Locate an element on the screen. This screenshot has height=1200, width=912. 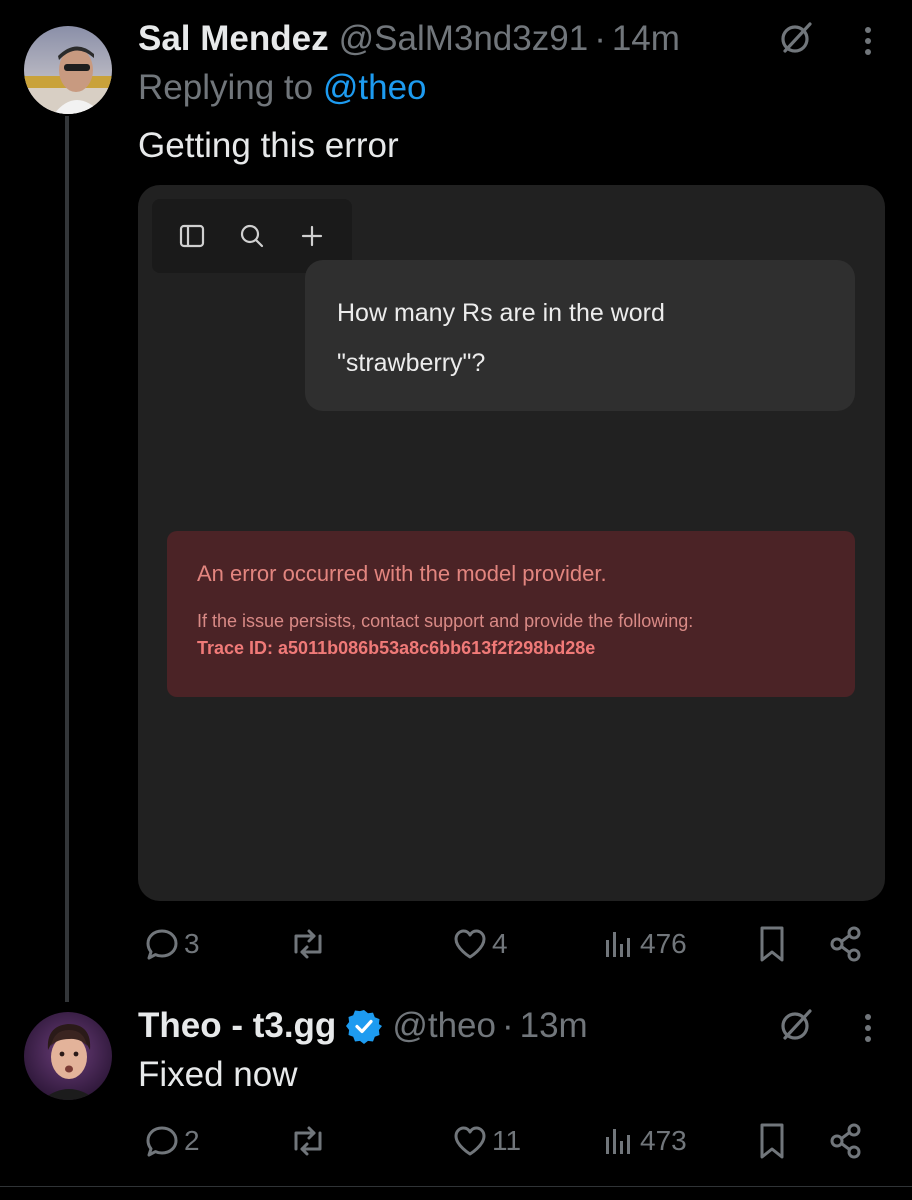
views-count: 473 is located at coordinates (663, 1140).